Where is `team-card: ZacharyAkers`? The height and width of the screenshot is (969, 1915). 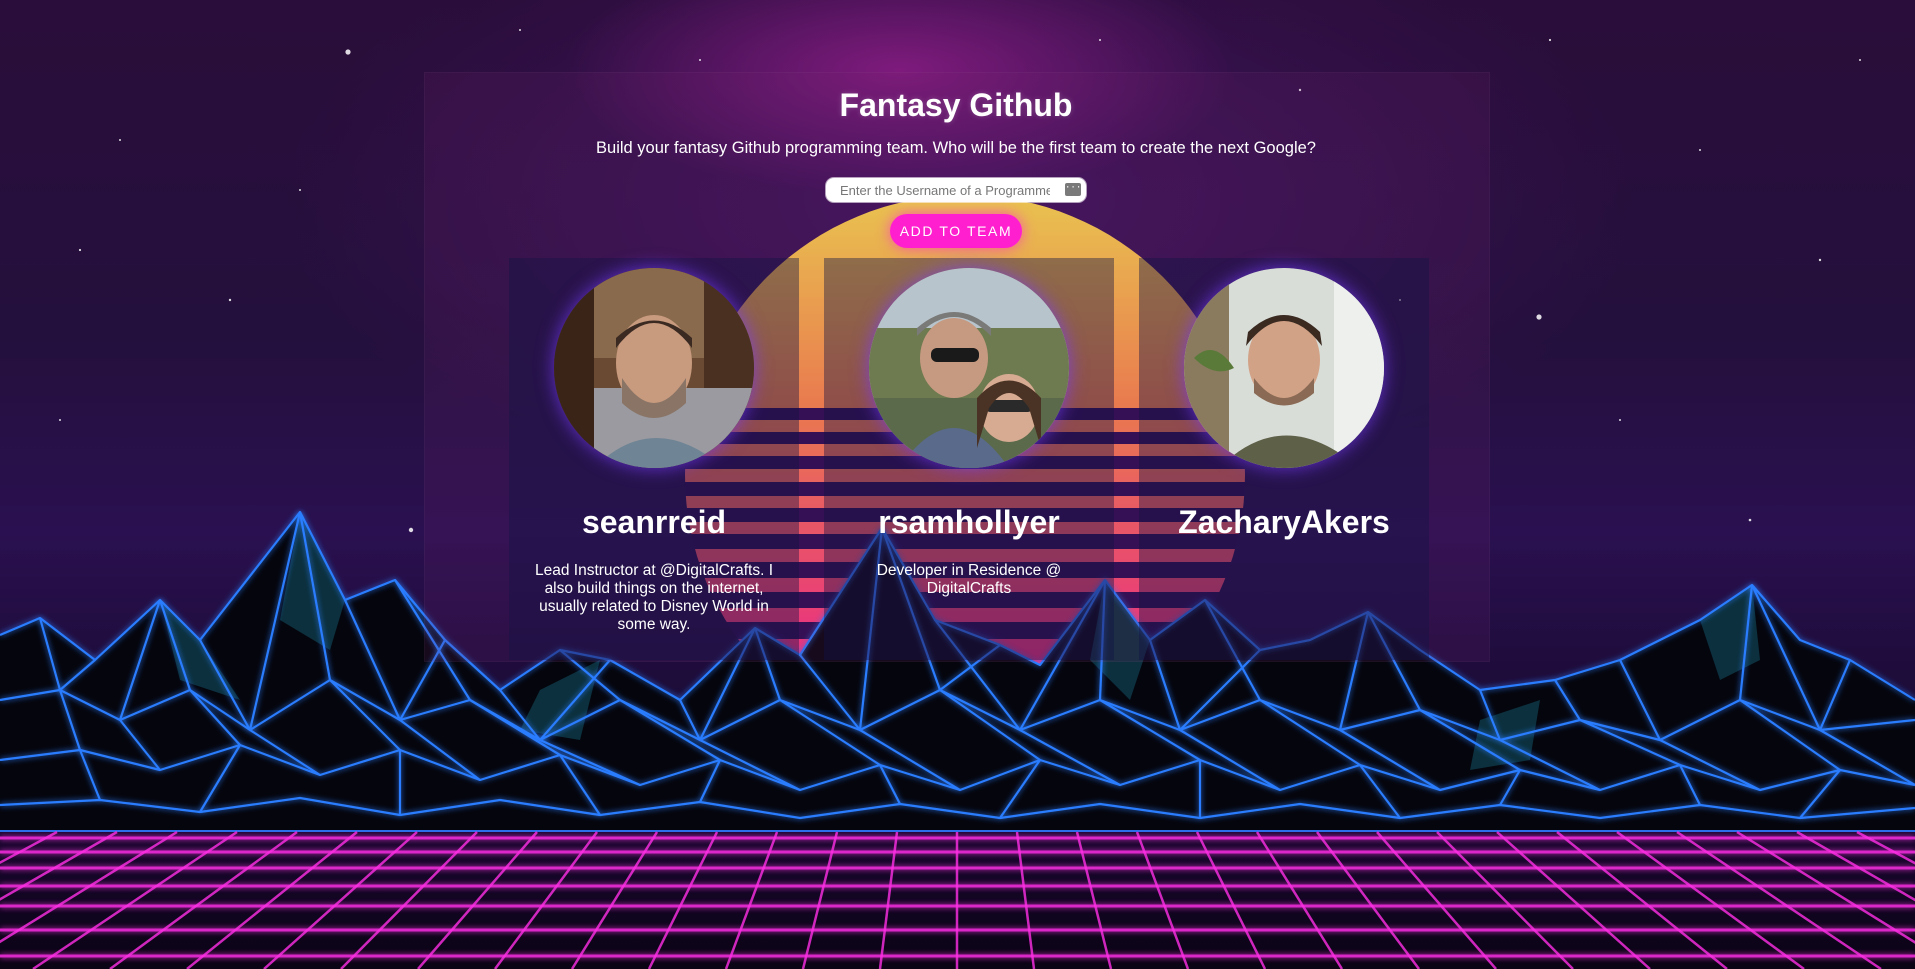 team-card: ZacharyAkers is located at coordinates (1284, 459).